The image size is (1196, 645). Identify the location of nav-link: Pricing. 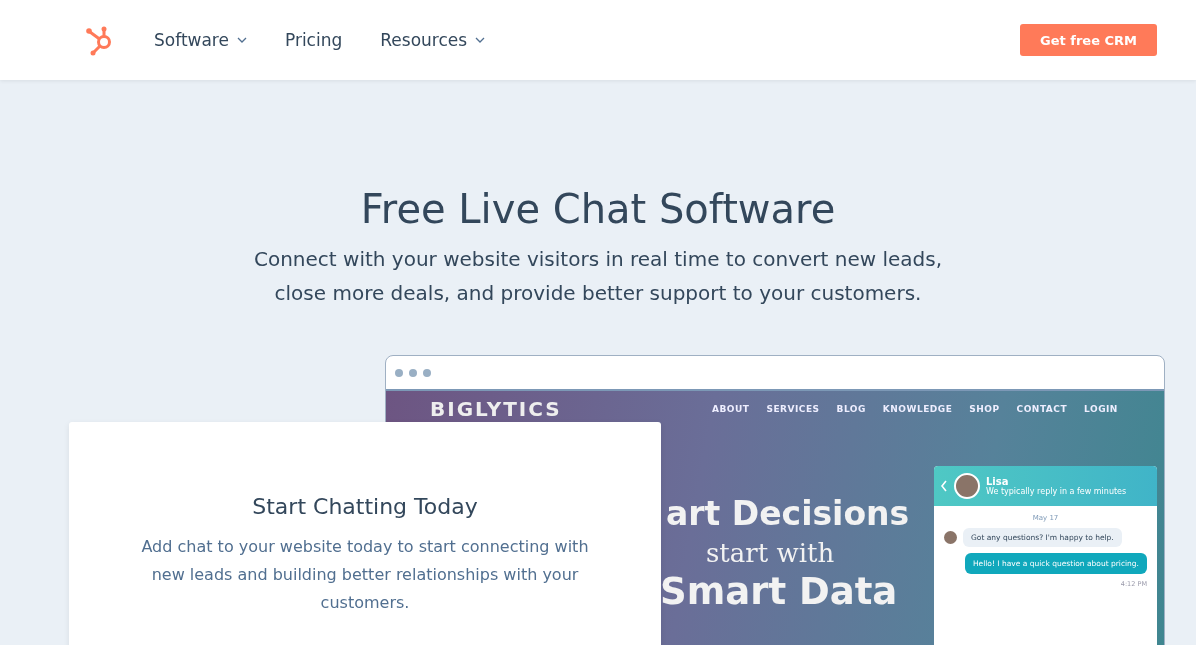
(313, 40).